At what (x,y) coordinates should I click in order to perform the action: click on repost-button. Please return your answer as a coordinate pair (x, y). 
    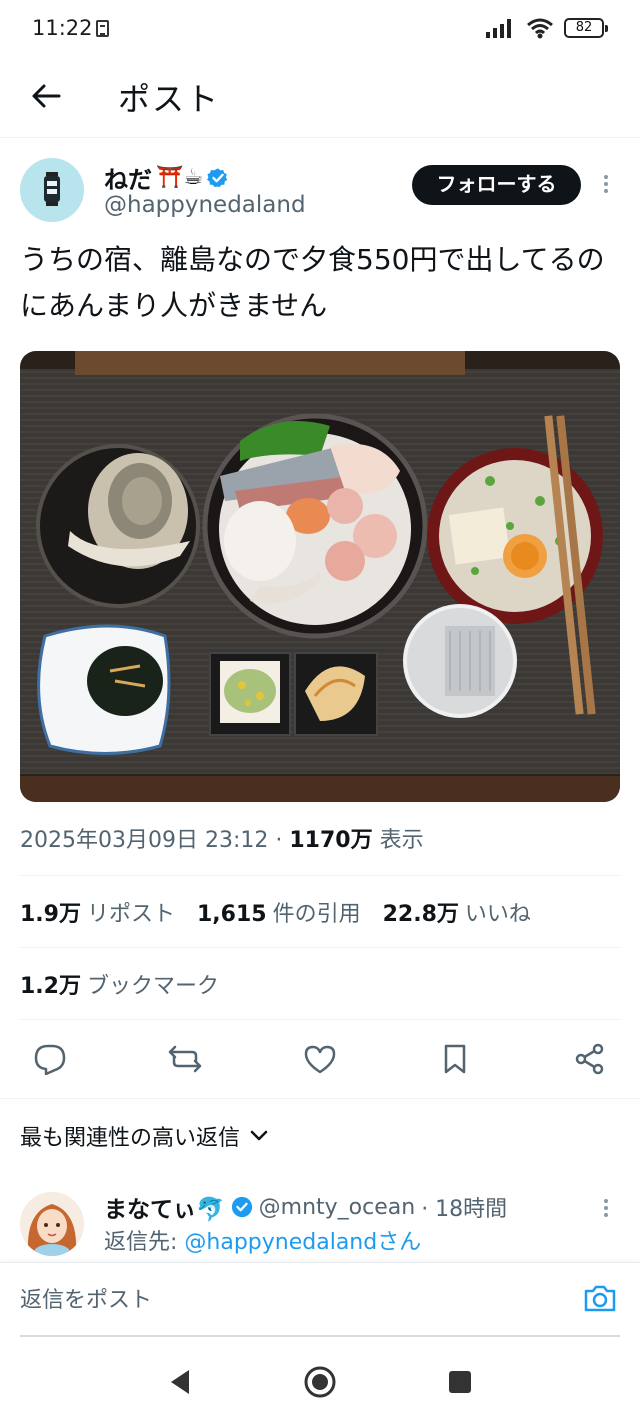
    Looking at the image, I should click on (185, 1059).